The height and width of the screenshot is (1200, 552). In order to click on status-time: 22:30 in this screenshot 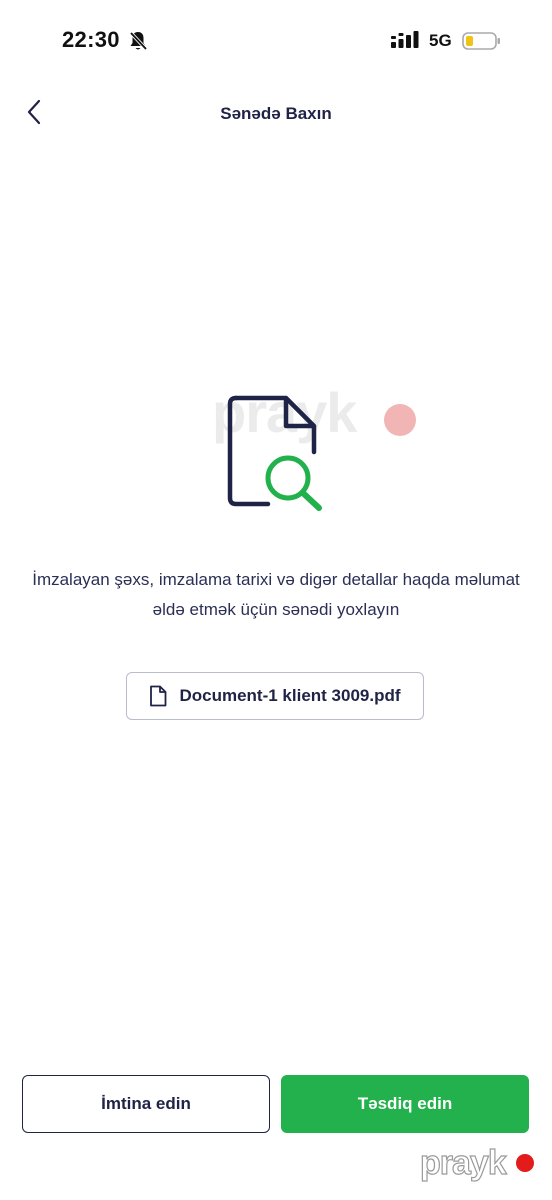, I will do `click(91, 39)`.